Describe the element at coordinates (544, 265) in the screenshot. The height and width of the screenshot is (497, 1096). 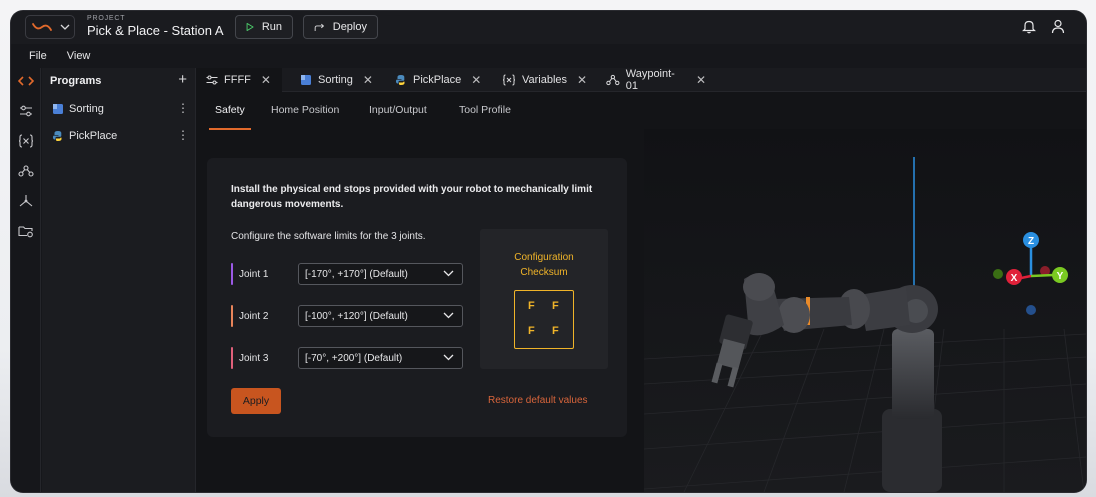
I see `checksum-title: Configuration Checksum` at that location.